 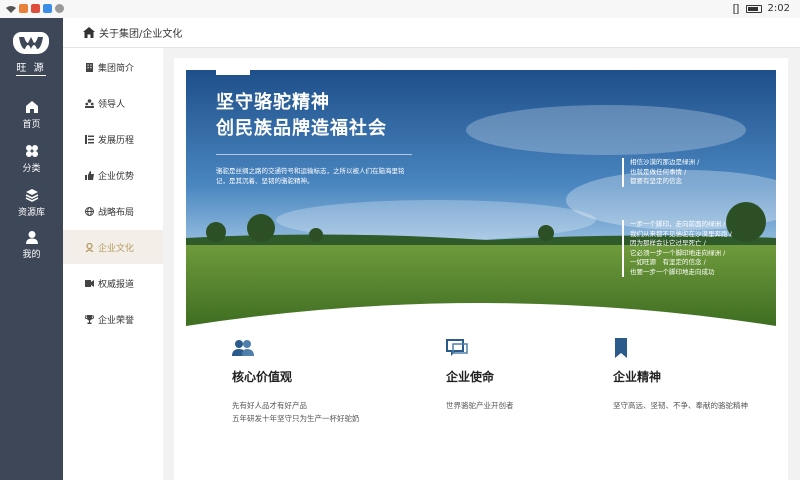 What do you see at coordinates (243, 348) in the screenshot?
I see `team-icon` at bounding box center [243, 348].